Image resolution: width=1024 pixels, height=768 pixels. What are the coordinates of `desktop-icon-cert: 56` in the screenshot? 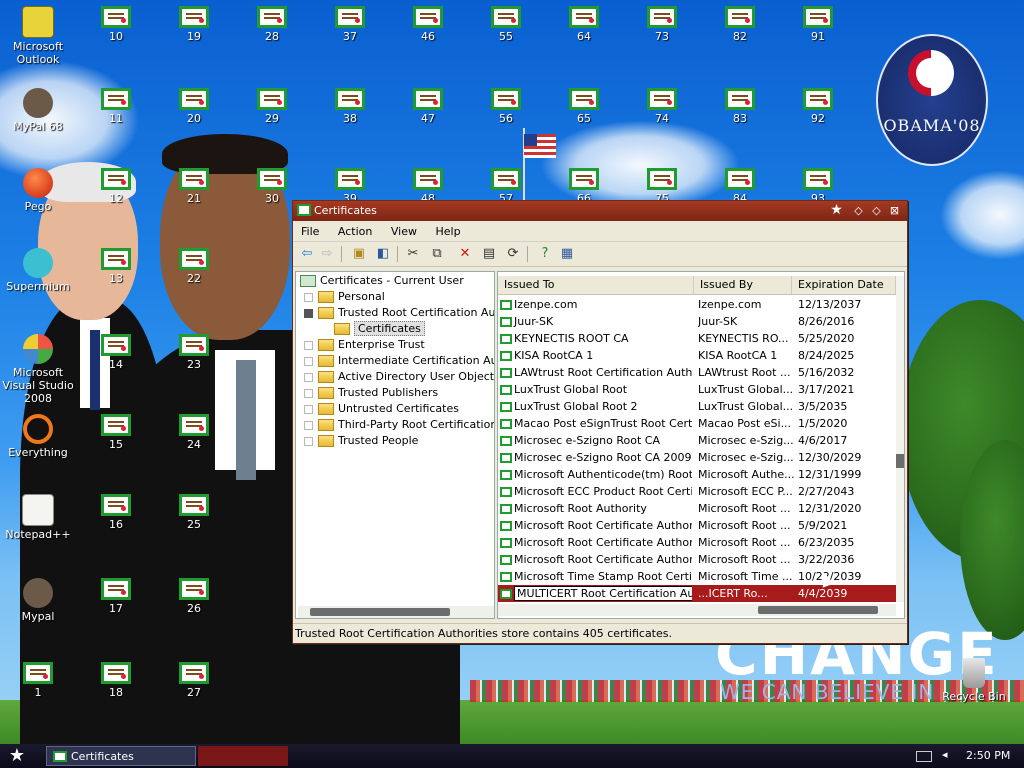 It's located at (506, 106).